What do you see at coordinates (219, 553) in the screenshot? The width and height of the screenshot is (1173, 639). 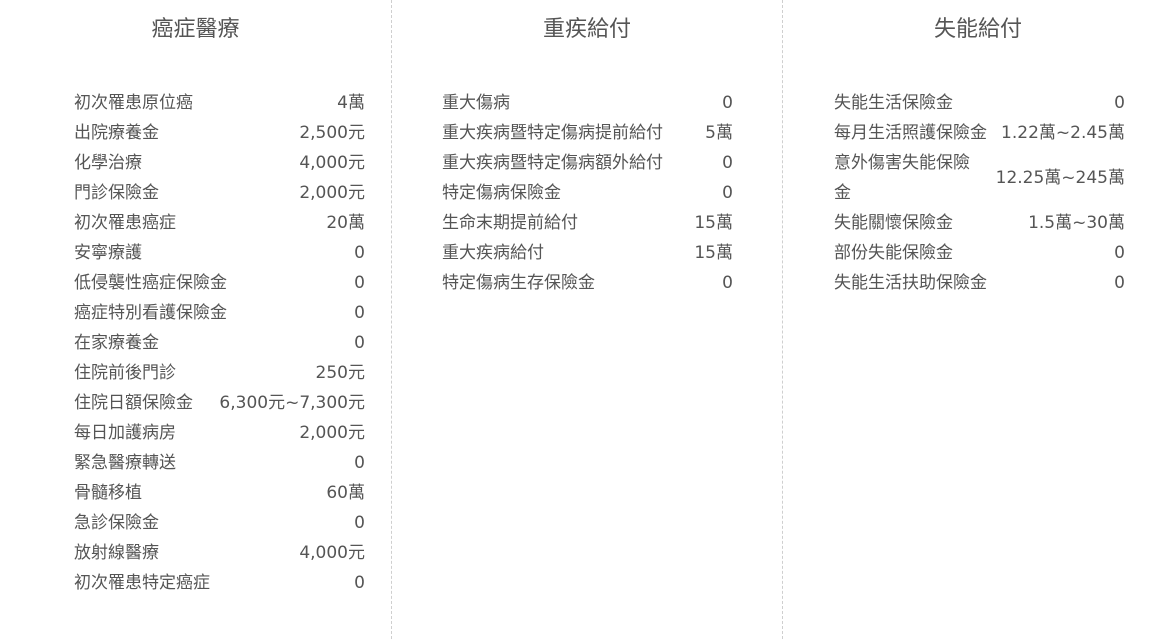 I see `list-item: 放射線醫療 4,000元` at bounding box center [219, 553].